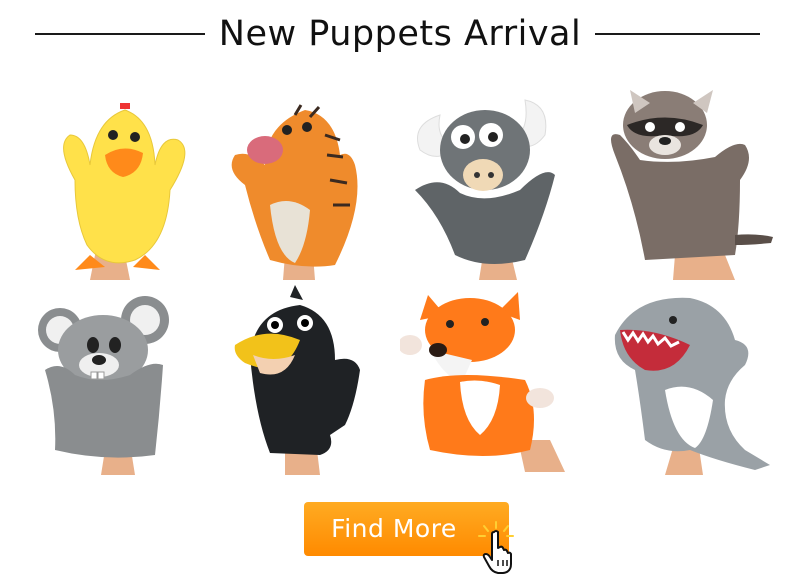  I want to click on hand-pointer-icon, so click(496, 547).